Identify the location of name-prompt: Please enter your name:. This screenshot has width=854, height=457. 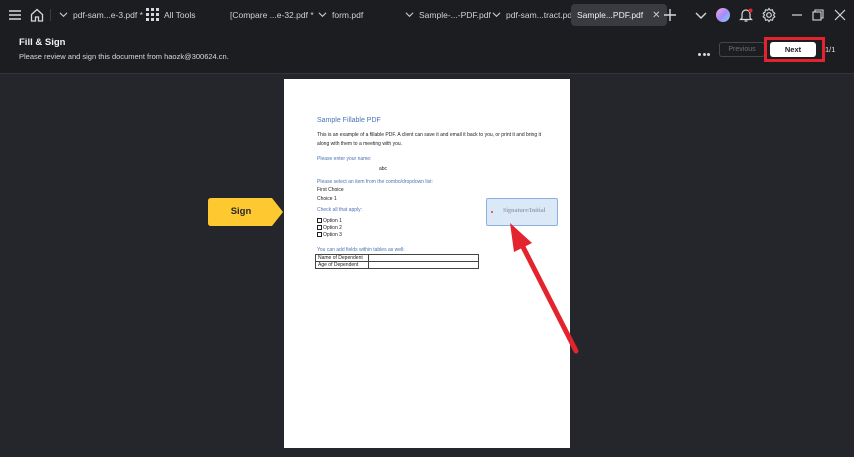
(344, 159).